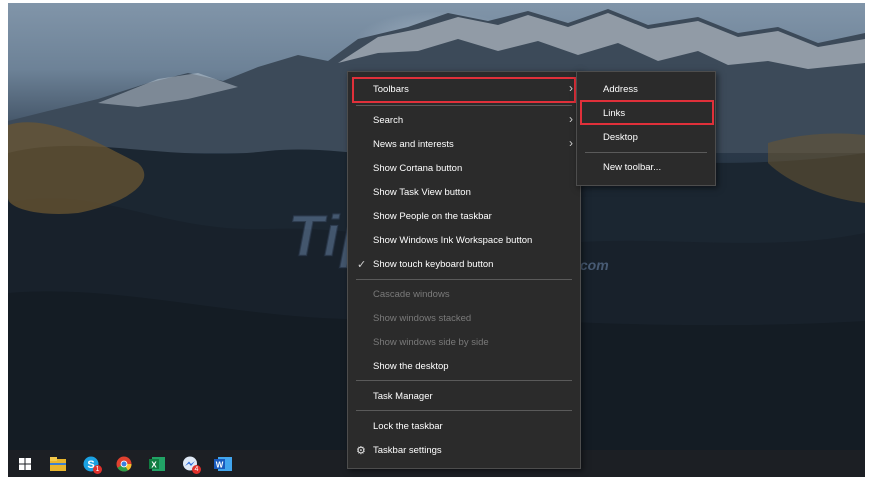 This screenshot has height=480, width=869. What do you see at coordinates (388, 120) in the screenshot?
I see `menu-item-label: Search` at bounding box center [388, 120].